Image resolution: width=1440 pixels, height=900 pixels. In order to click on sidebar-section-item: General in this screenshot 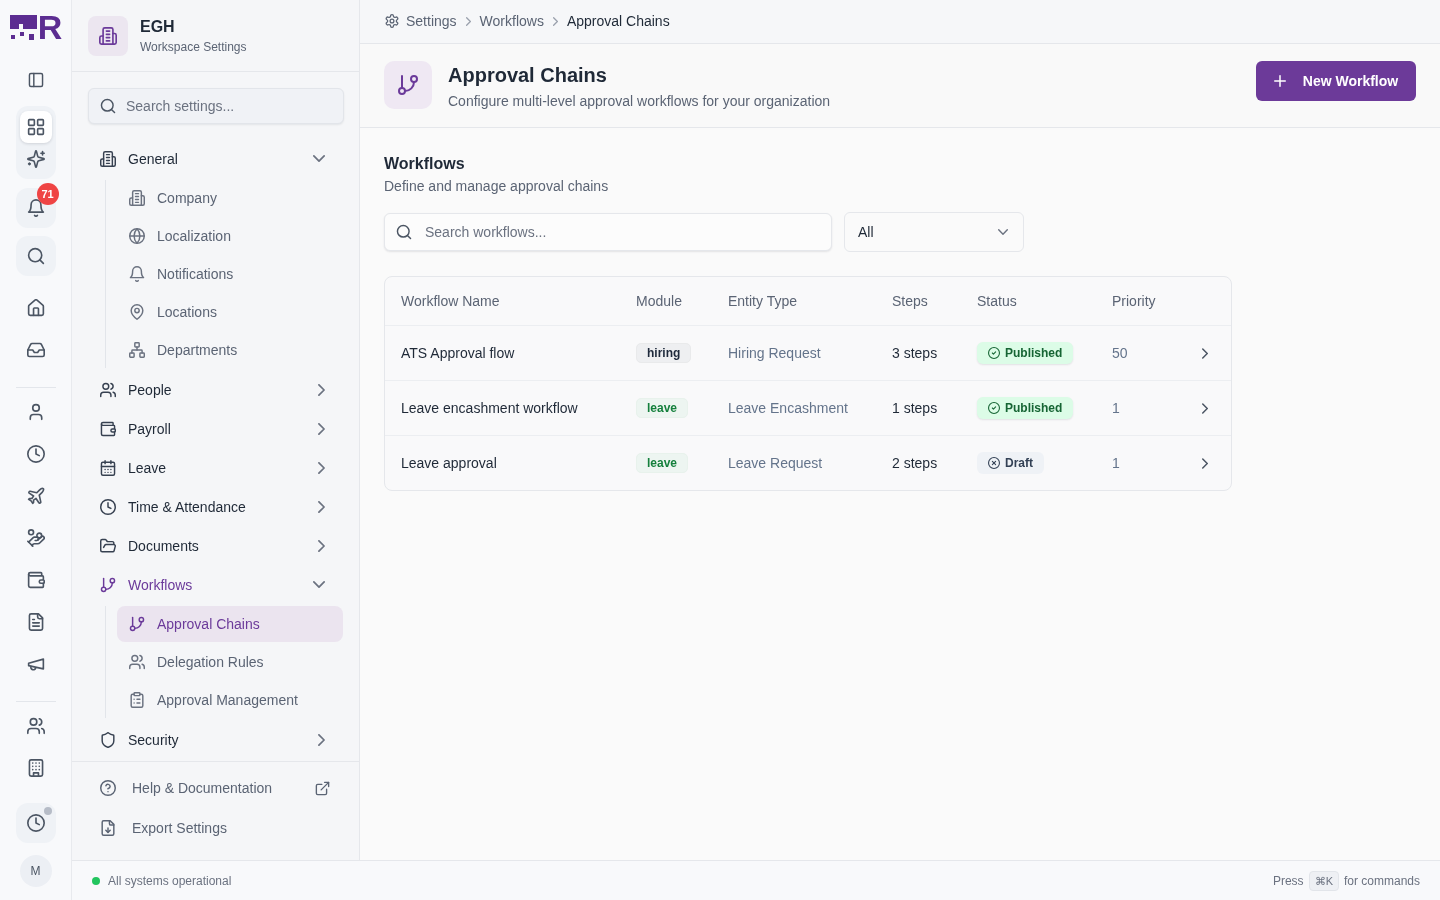, I will do `click(215, 158)`.